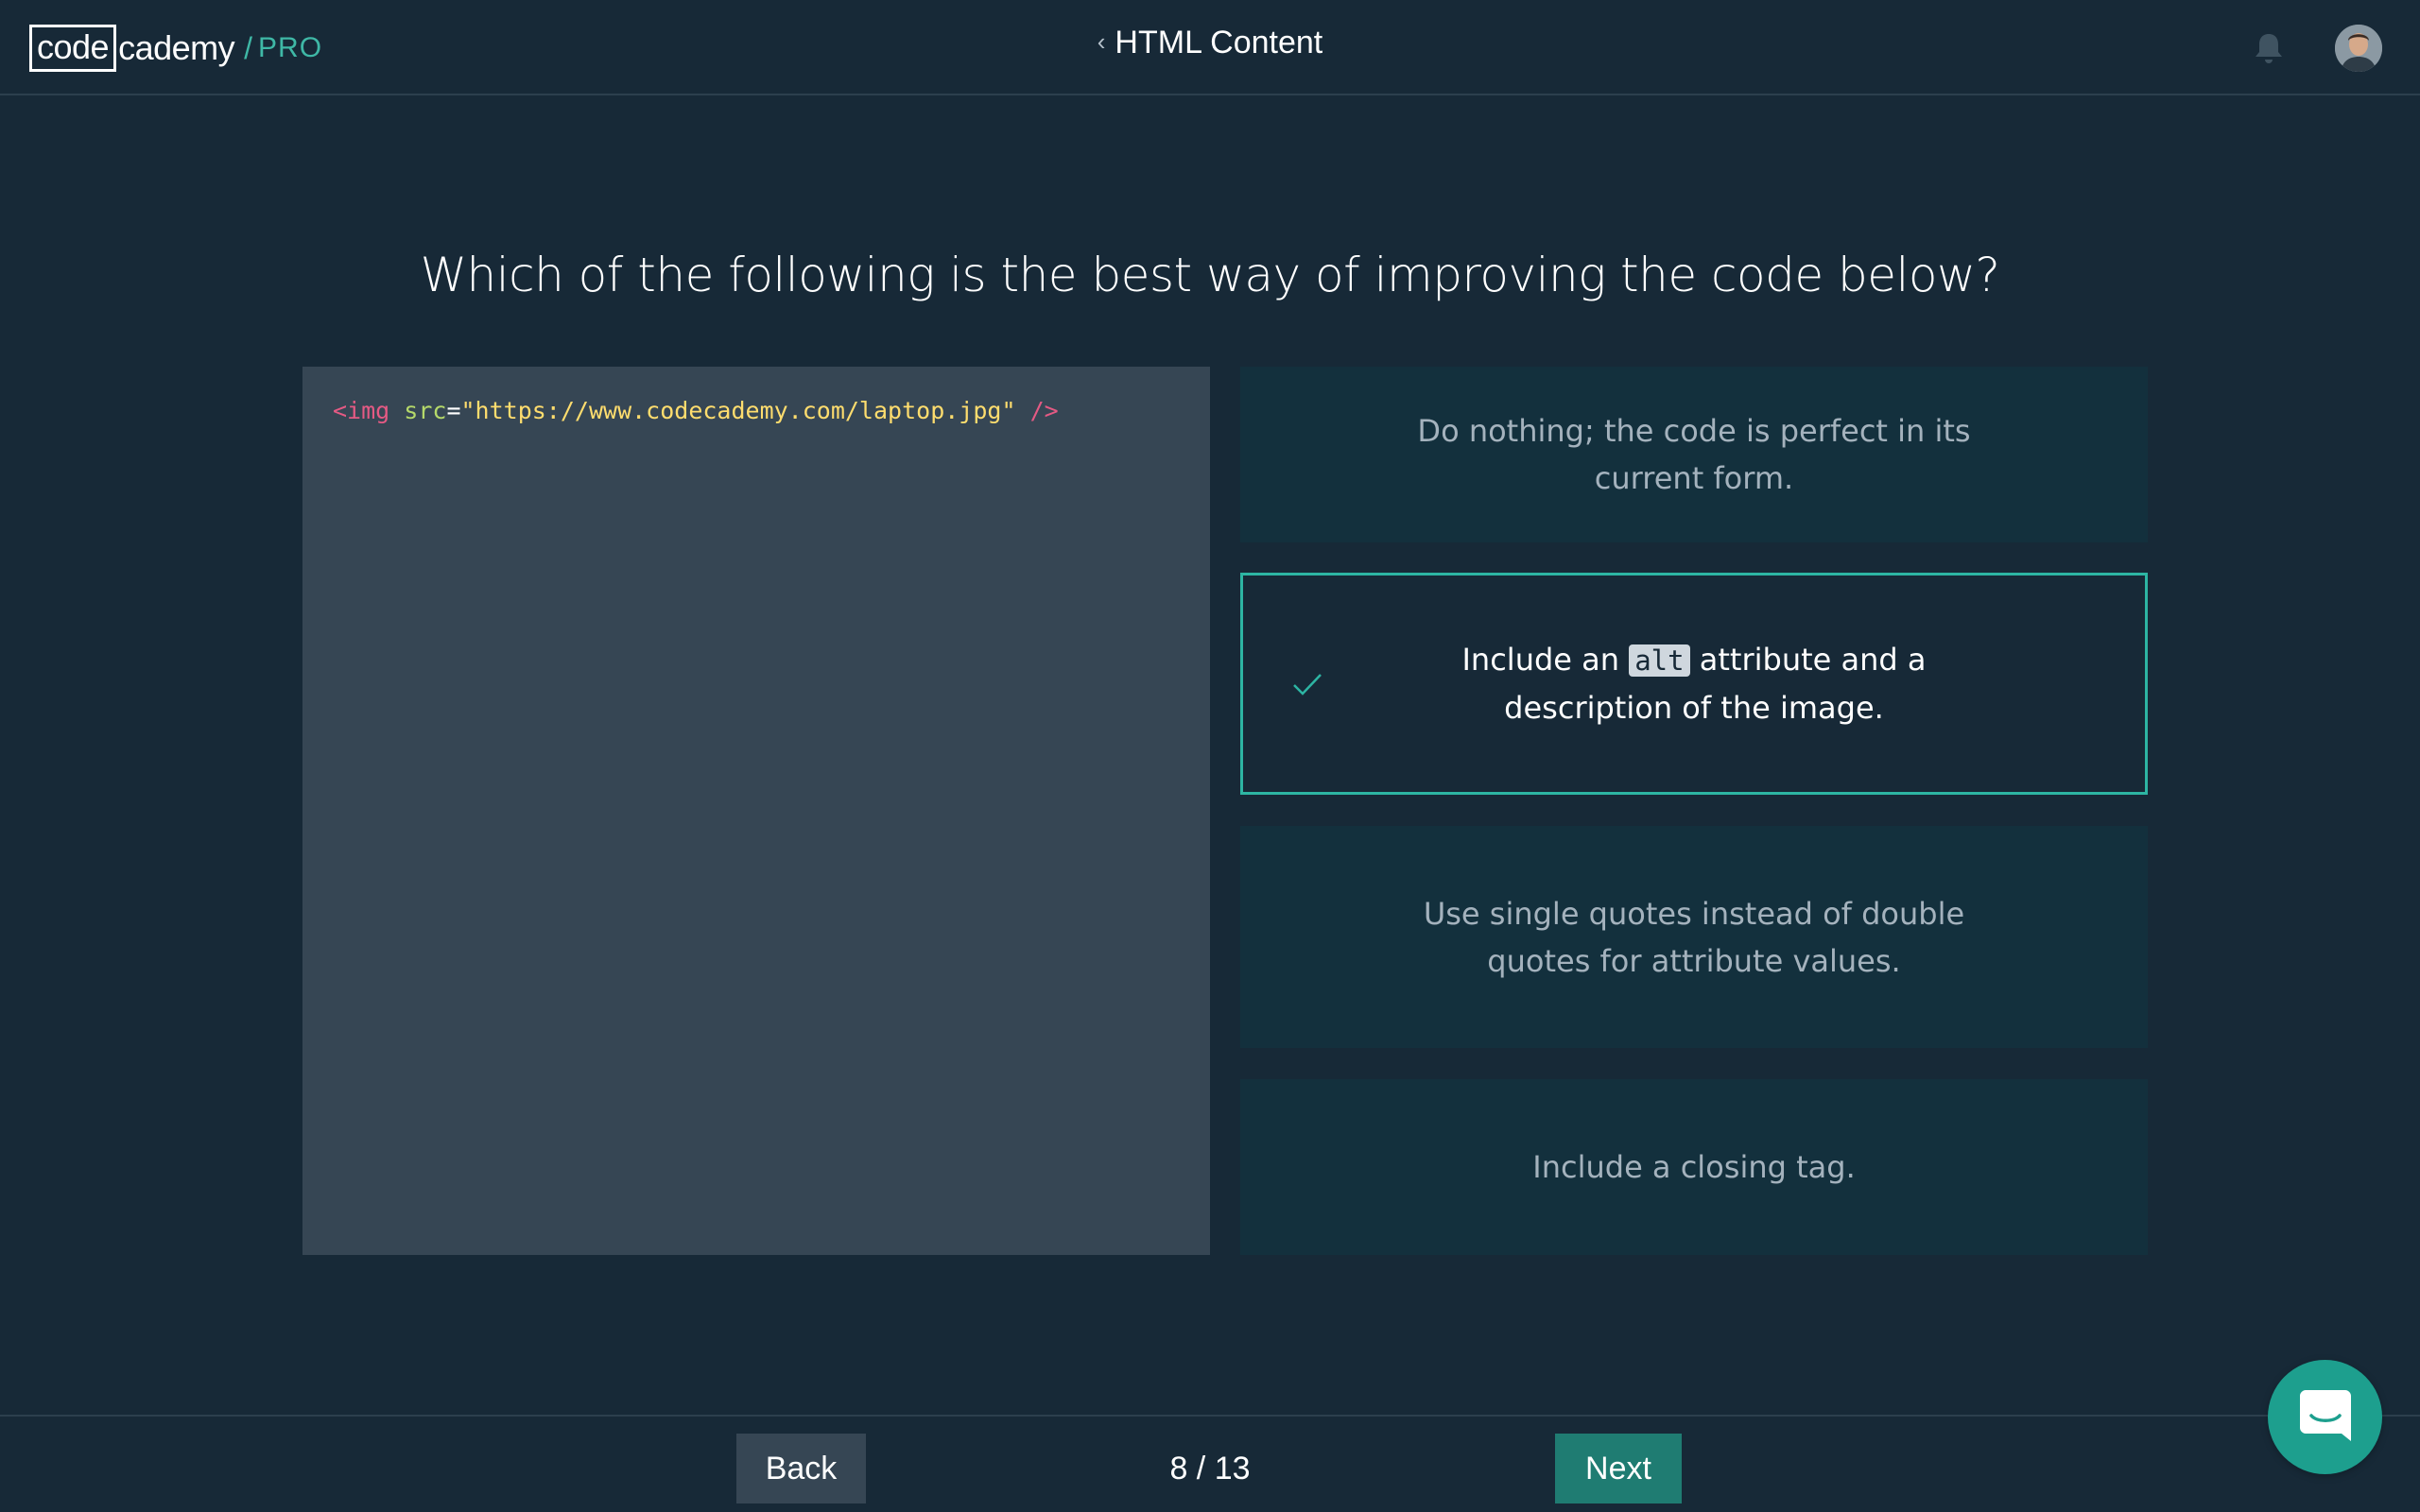  What do you see at coordinates (1618, 1468) in the screenshot?
I see `next-button: Next` at bounding box center [1618, 1468].